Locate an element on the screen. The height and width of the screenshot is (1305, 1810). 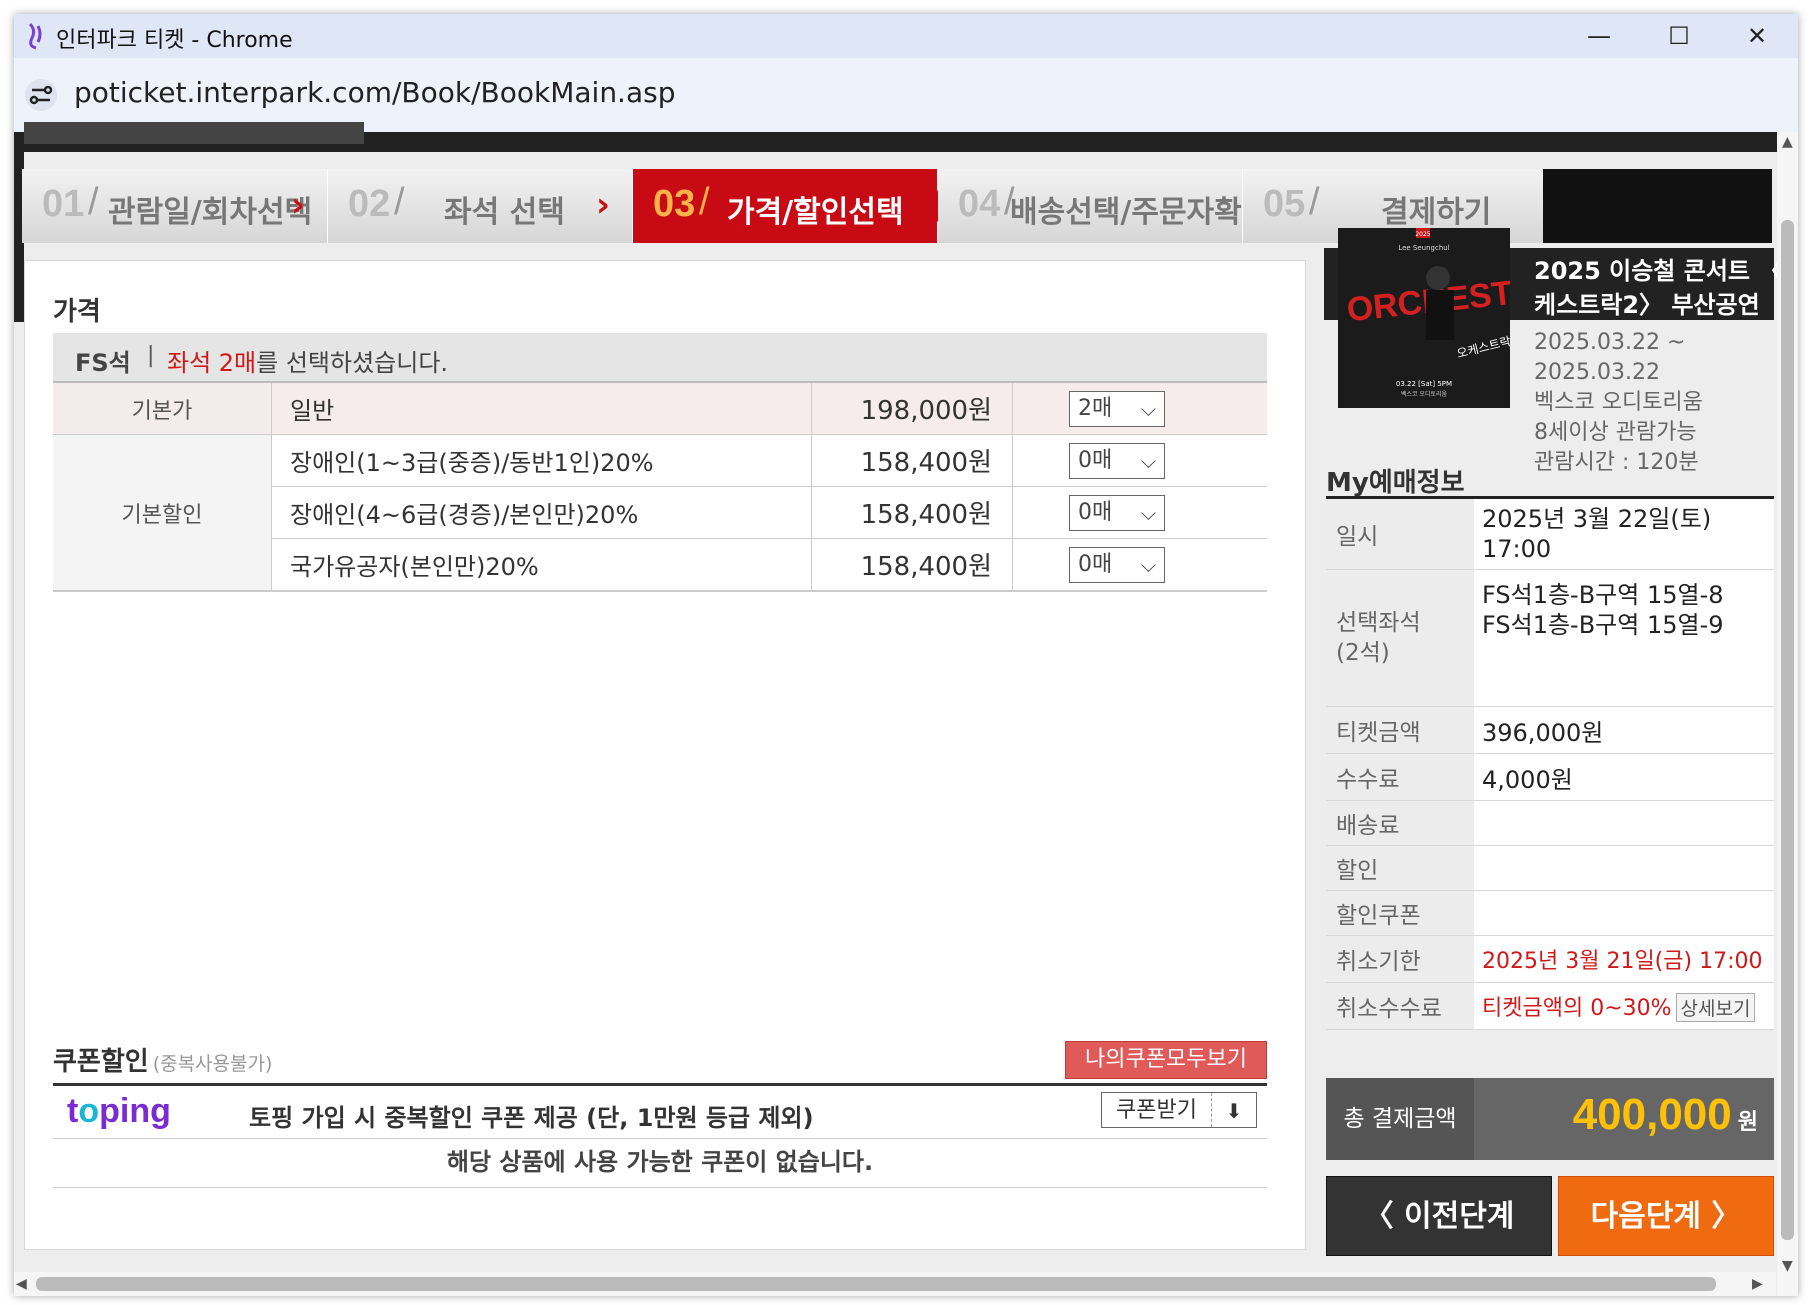
site-settings-icon is located at coordinates (41, 95).